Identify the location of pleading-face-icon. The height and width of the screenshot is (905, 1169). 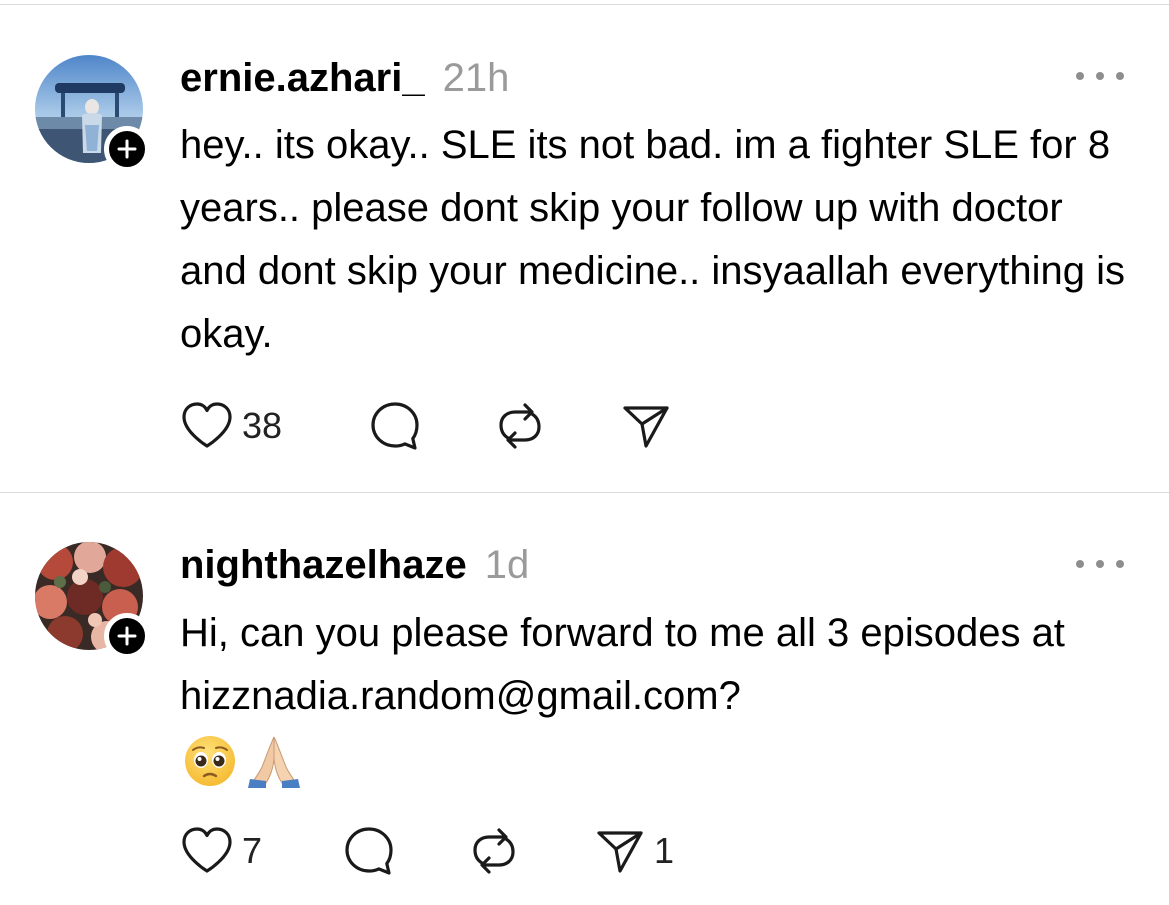
(210, 761).